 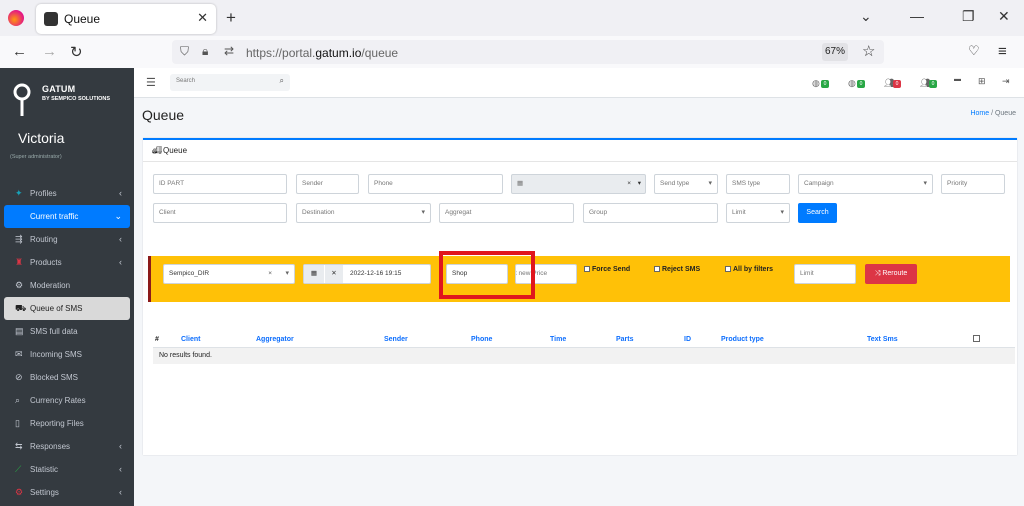 What do you see at coordinates (816, 83) in the screenshot?
I see `sms-queue-icon: ◍` at bounding box center [816, 83].